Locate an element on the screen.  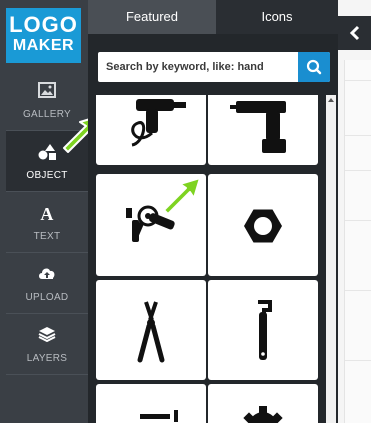
sidebar-item-label: OBJECT is located at coordinates (47, 175).